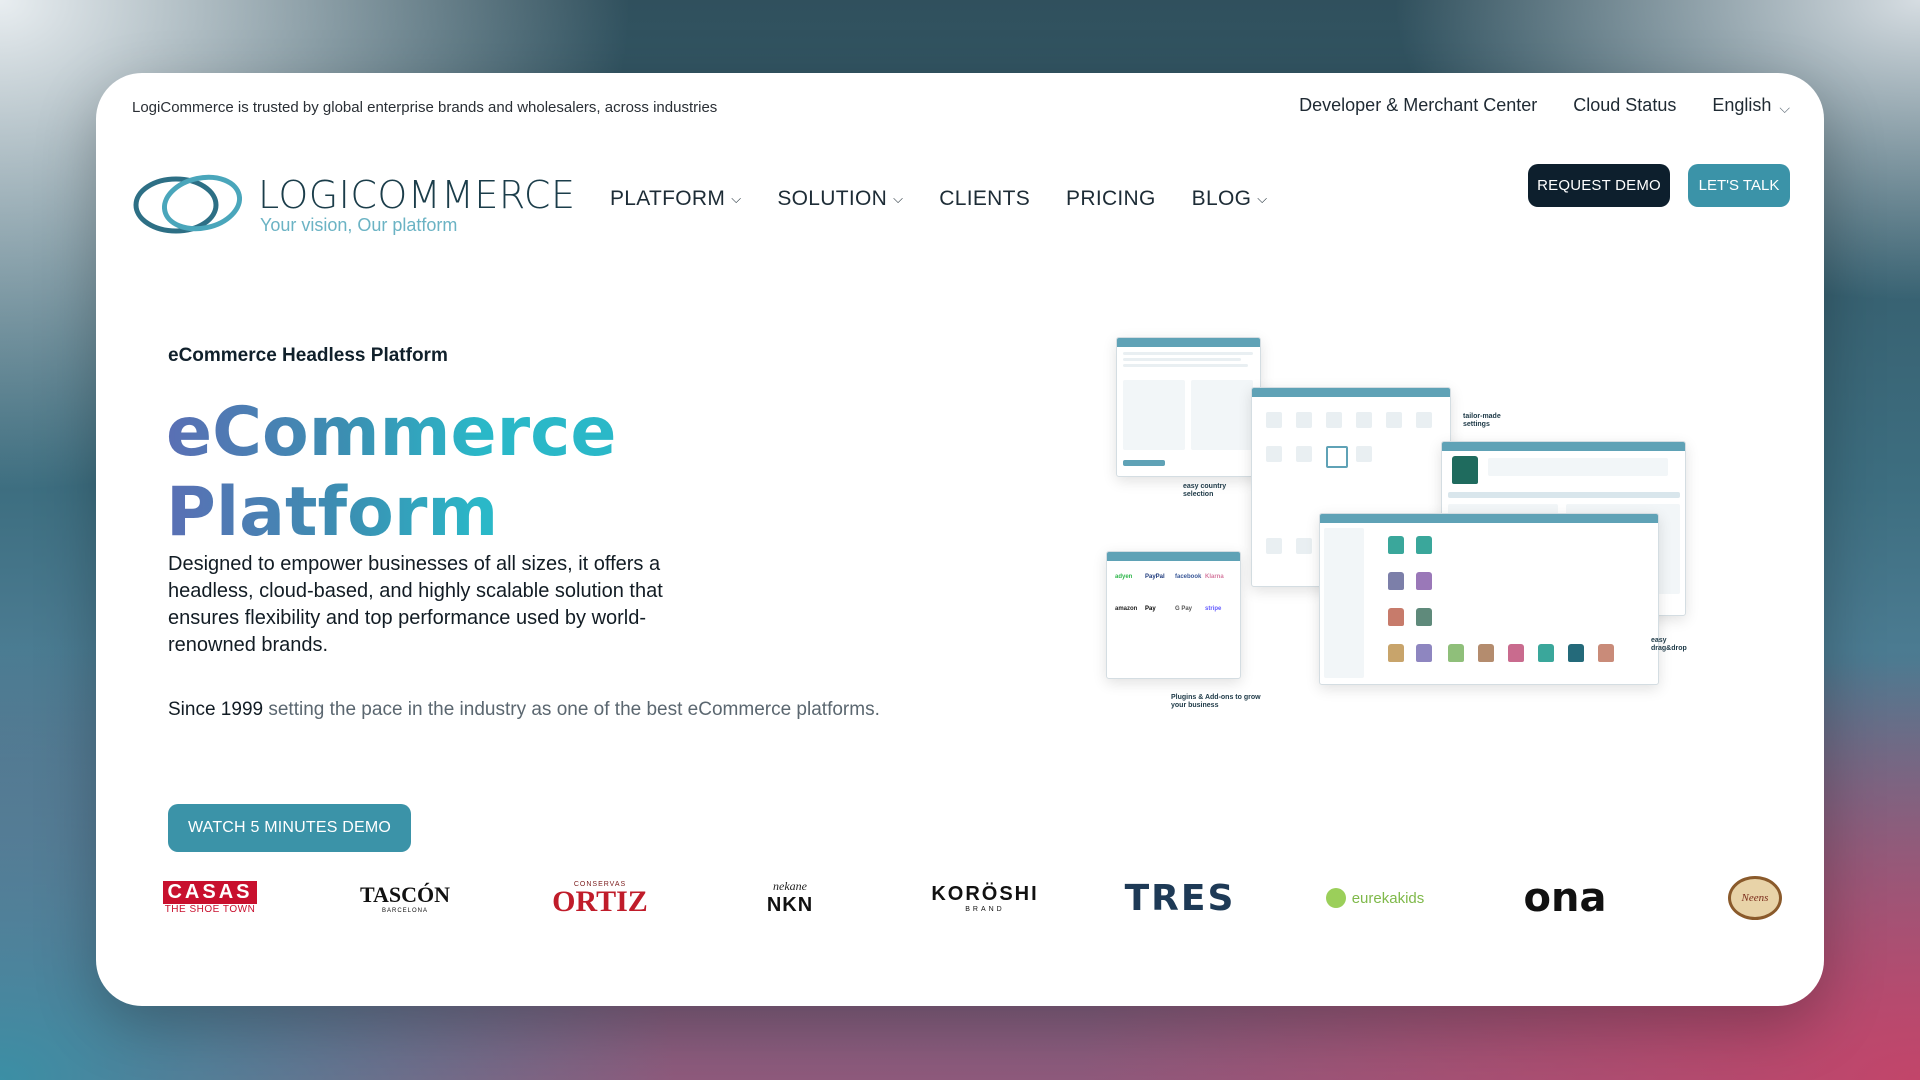 The image size is (1920, 1080). Describe the element at coordinates (1599, 185) in the screenshot. I see `request-demo-button: REQUEST DEMO` at that location.